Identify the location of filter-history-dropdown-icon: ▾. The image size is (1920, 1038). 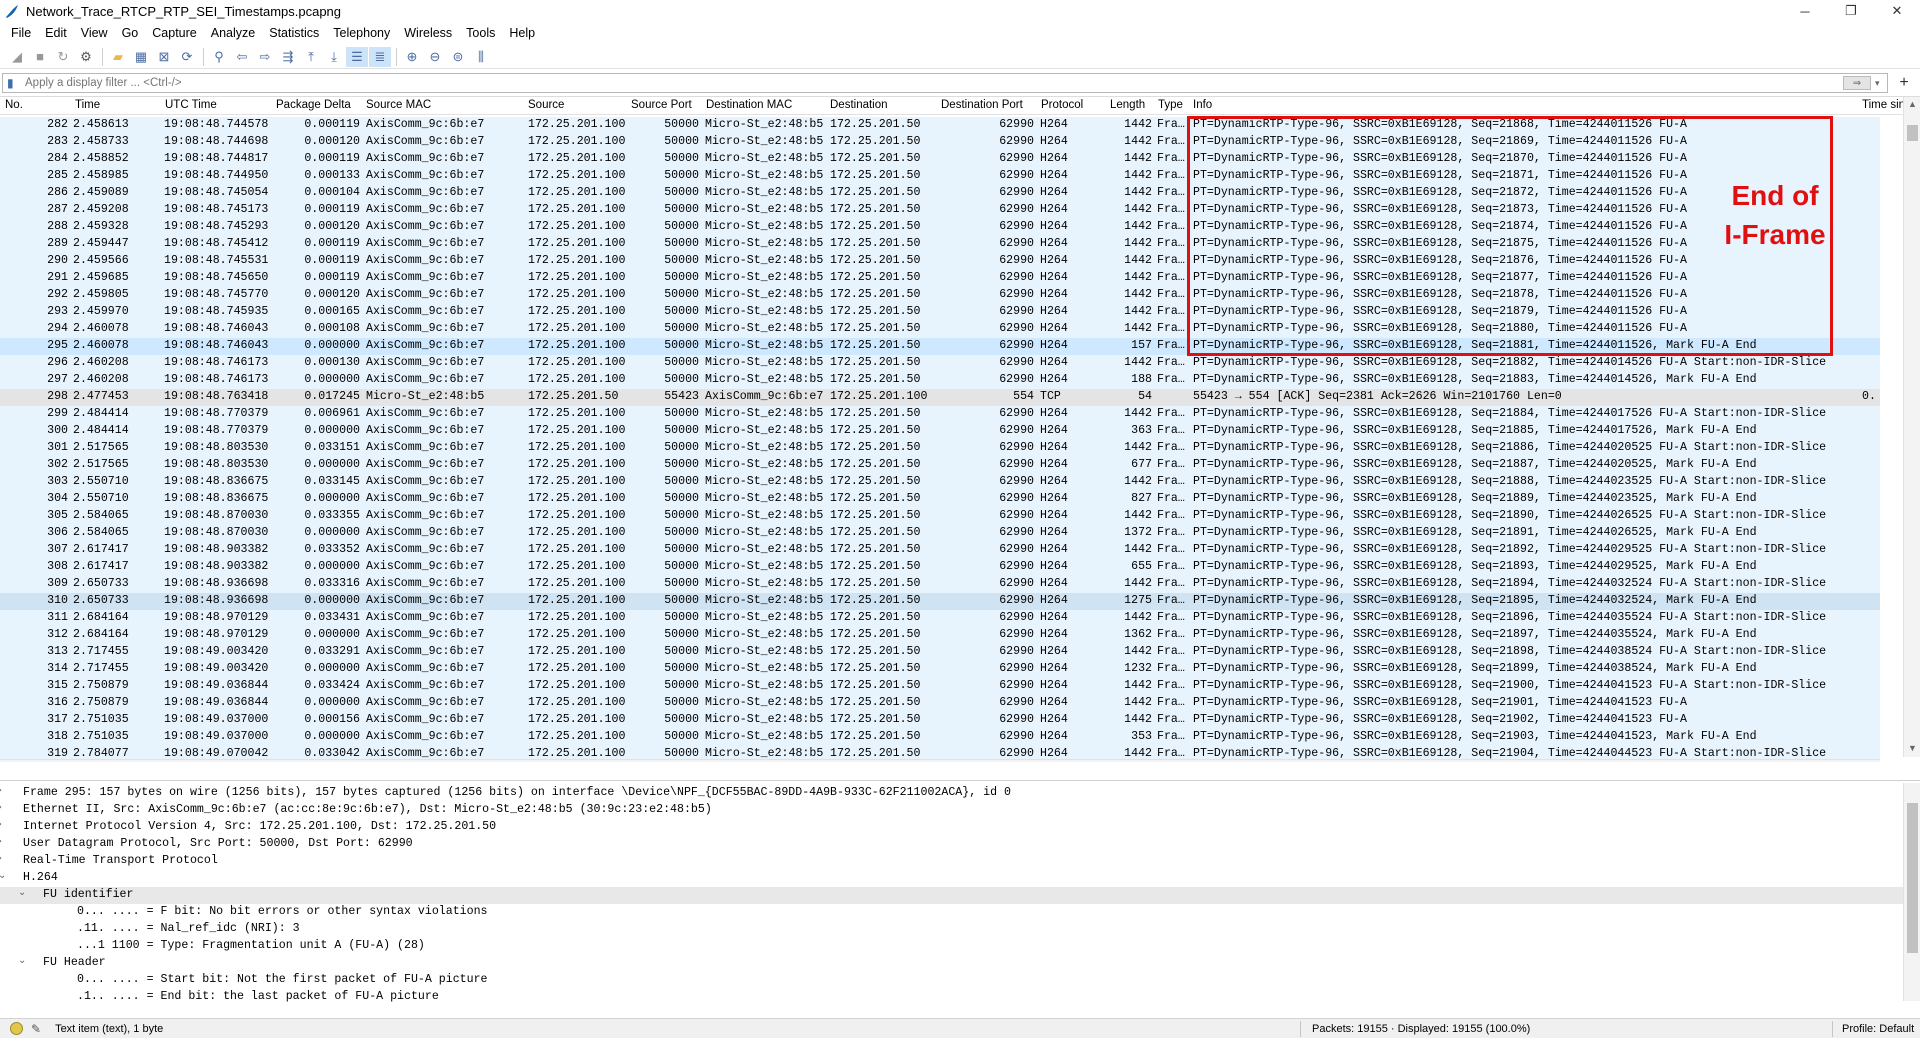
(1881, 83).